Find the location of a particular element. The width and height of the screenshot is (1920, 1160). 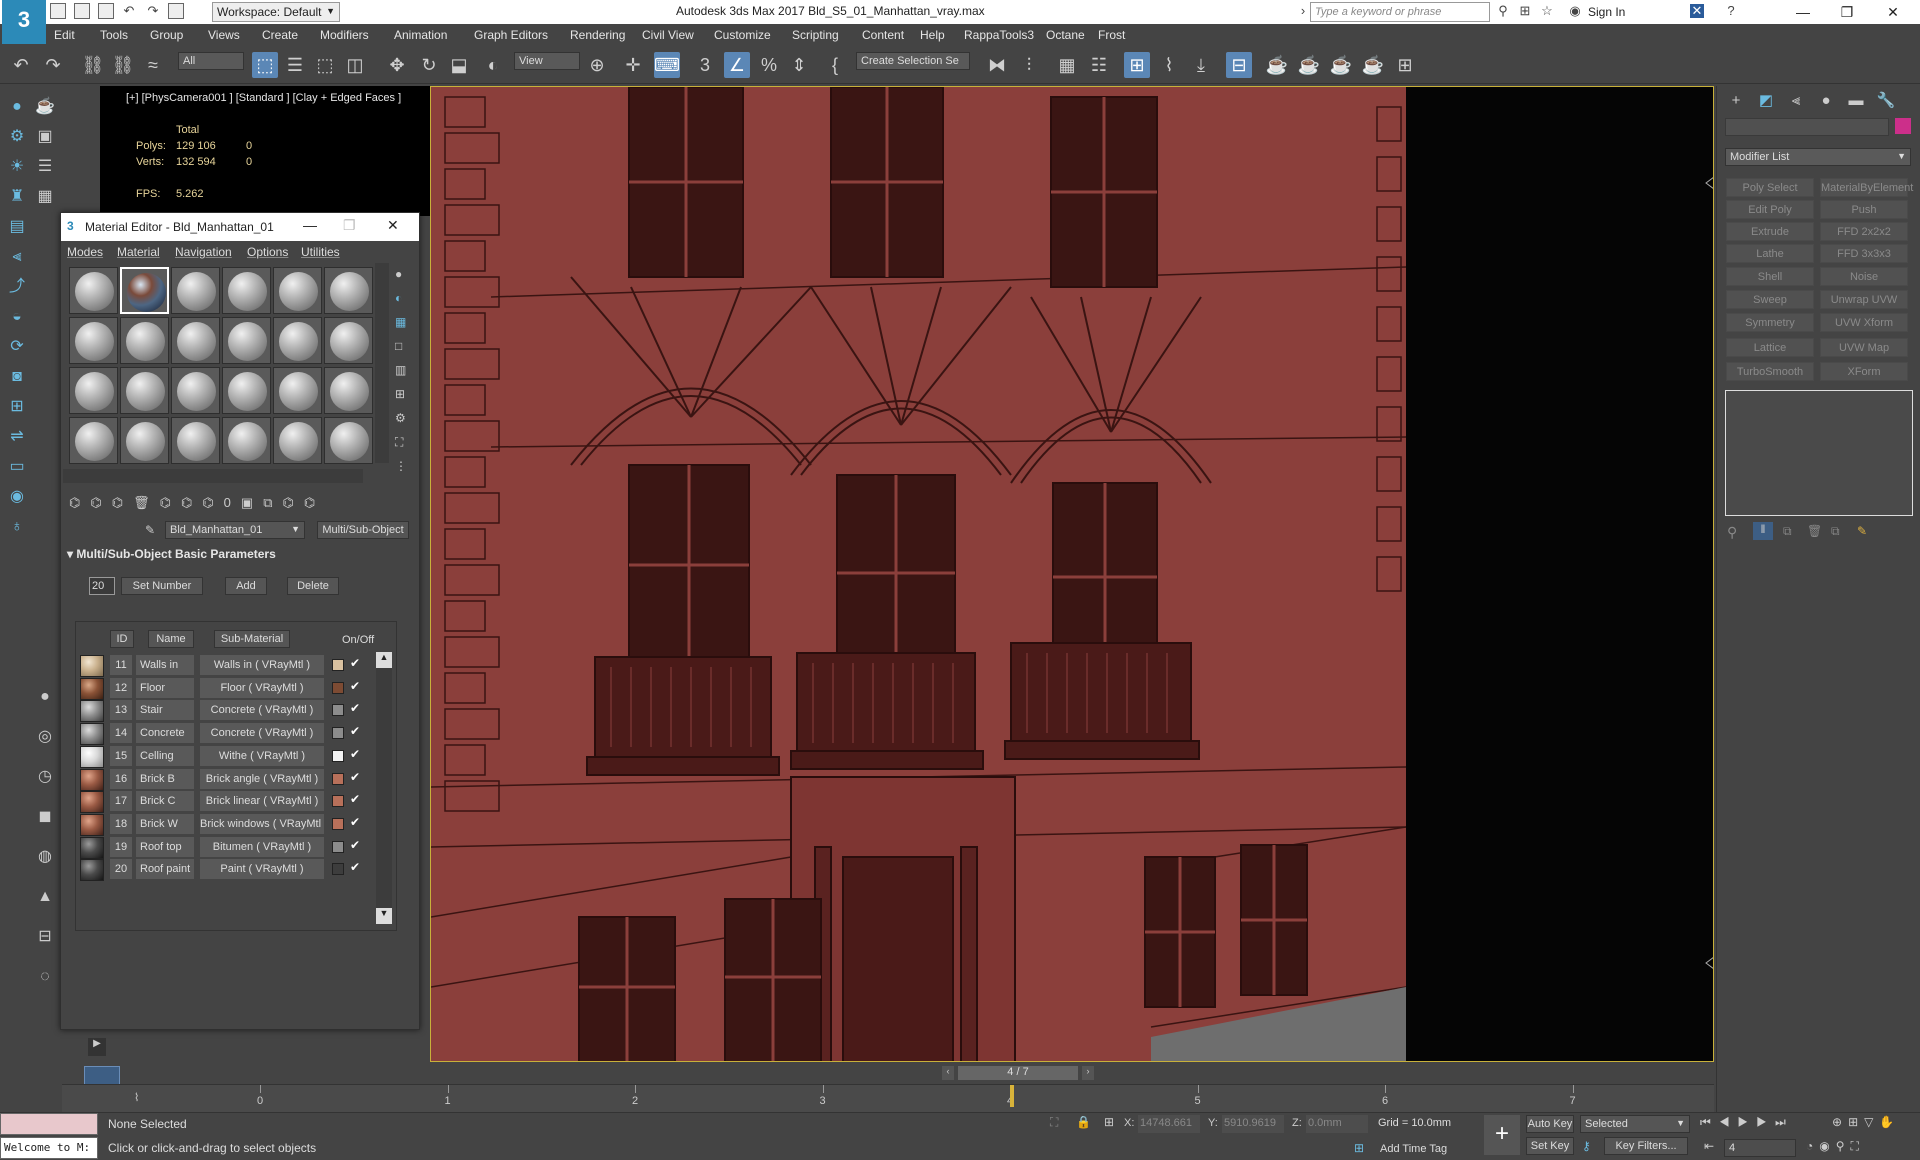

render-activeshade-icon: ☕ is located at coordinates (1373, 65).